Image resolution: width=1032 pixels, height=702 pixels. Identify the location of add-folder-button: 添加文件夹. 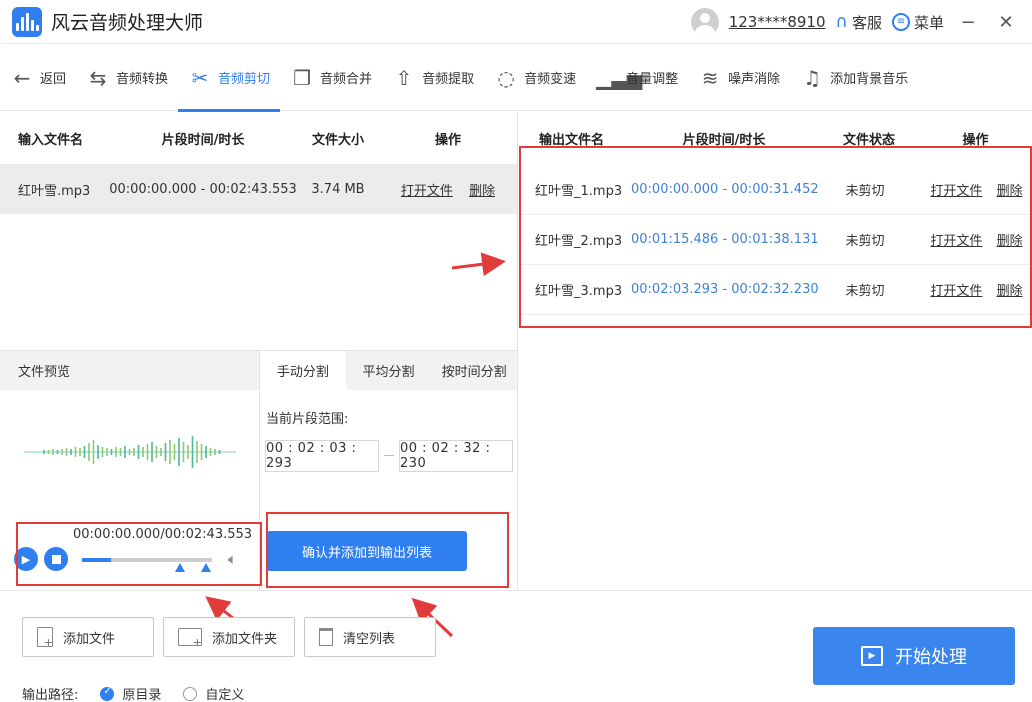
(229, 637).